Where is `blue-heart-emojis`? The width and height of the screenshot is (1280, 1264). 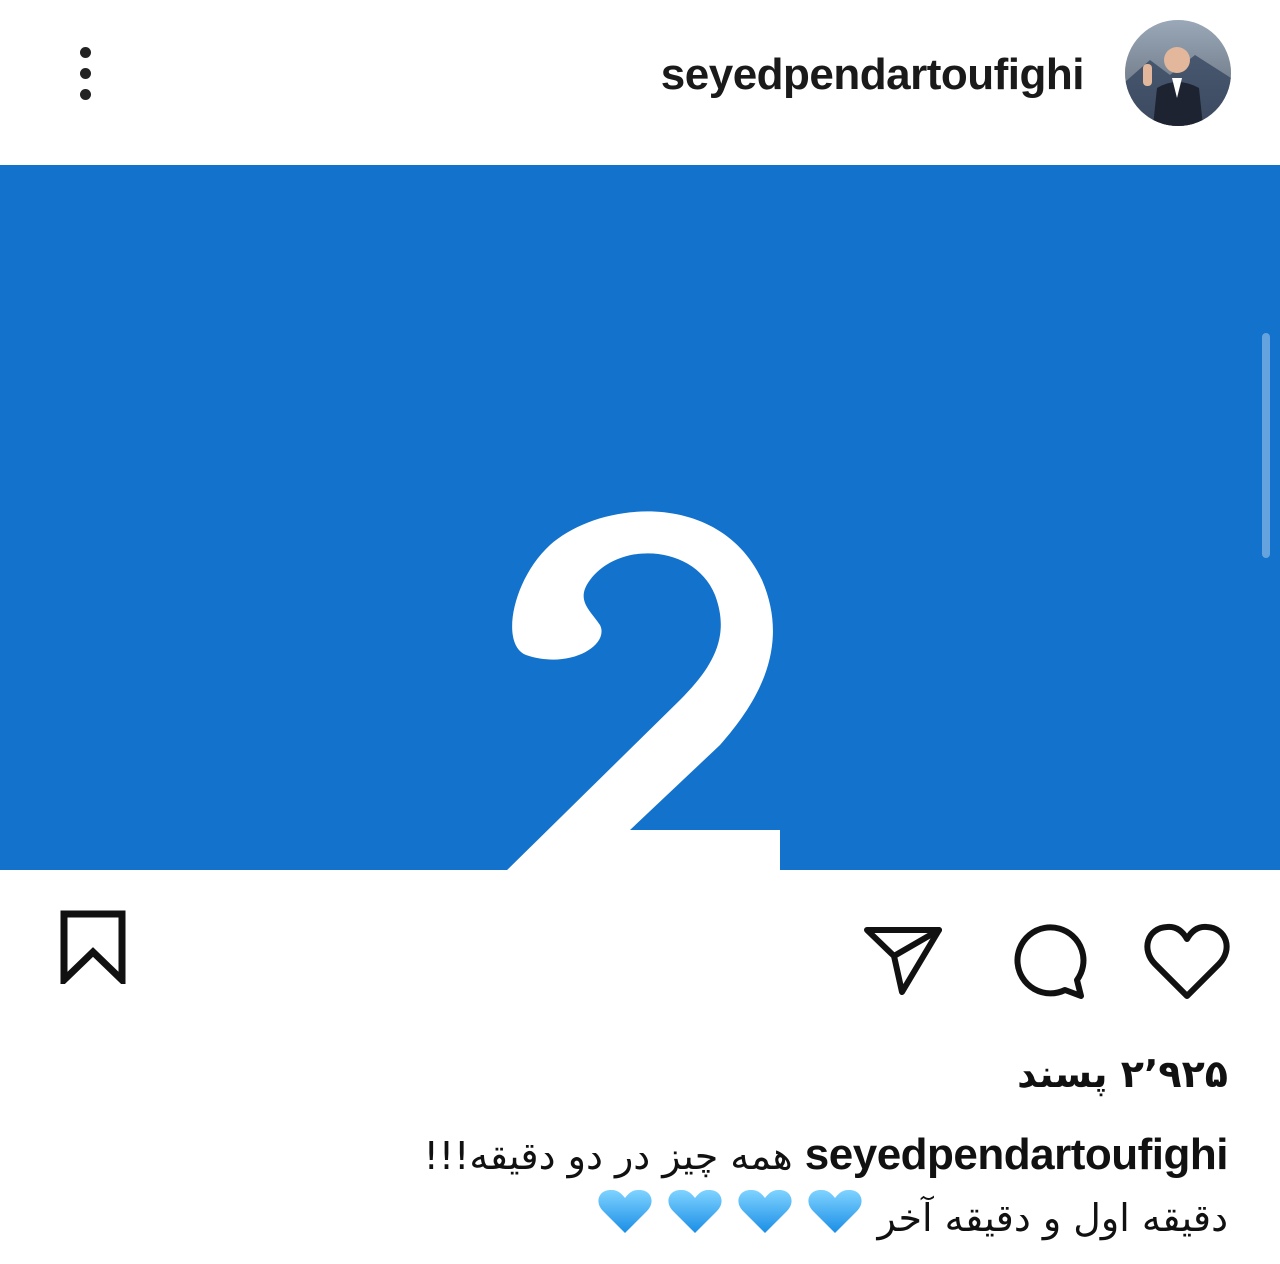
blue-heart-emojis is located at coordinates (731, 1221).